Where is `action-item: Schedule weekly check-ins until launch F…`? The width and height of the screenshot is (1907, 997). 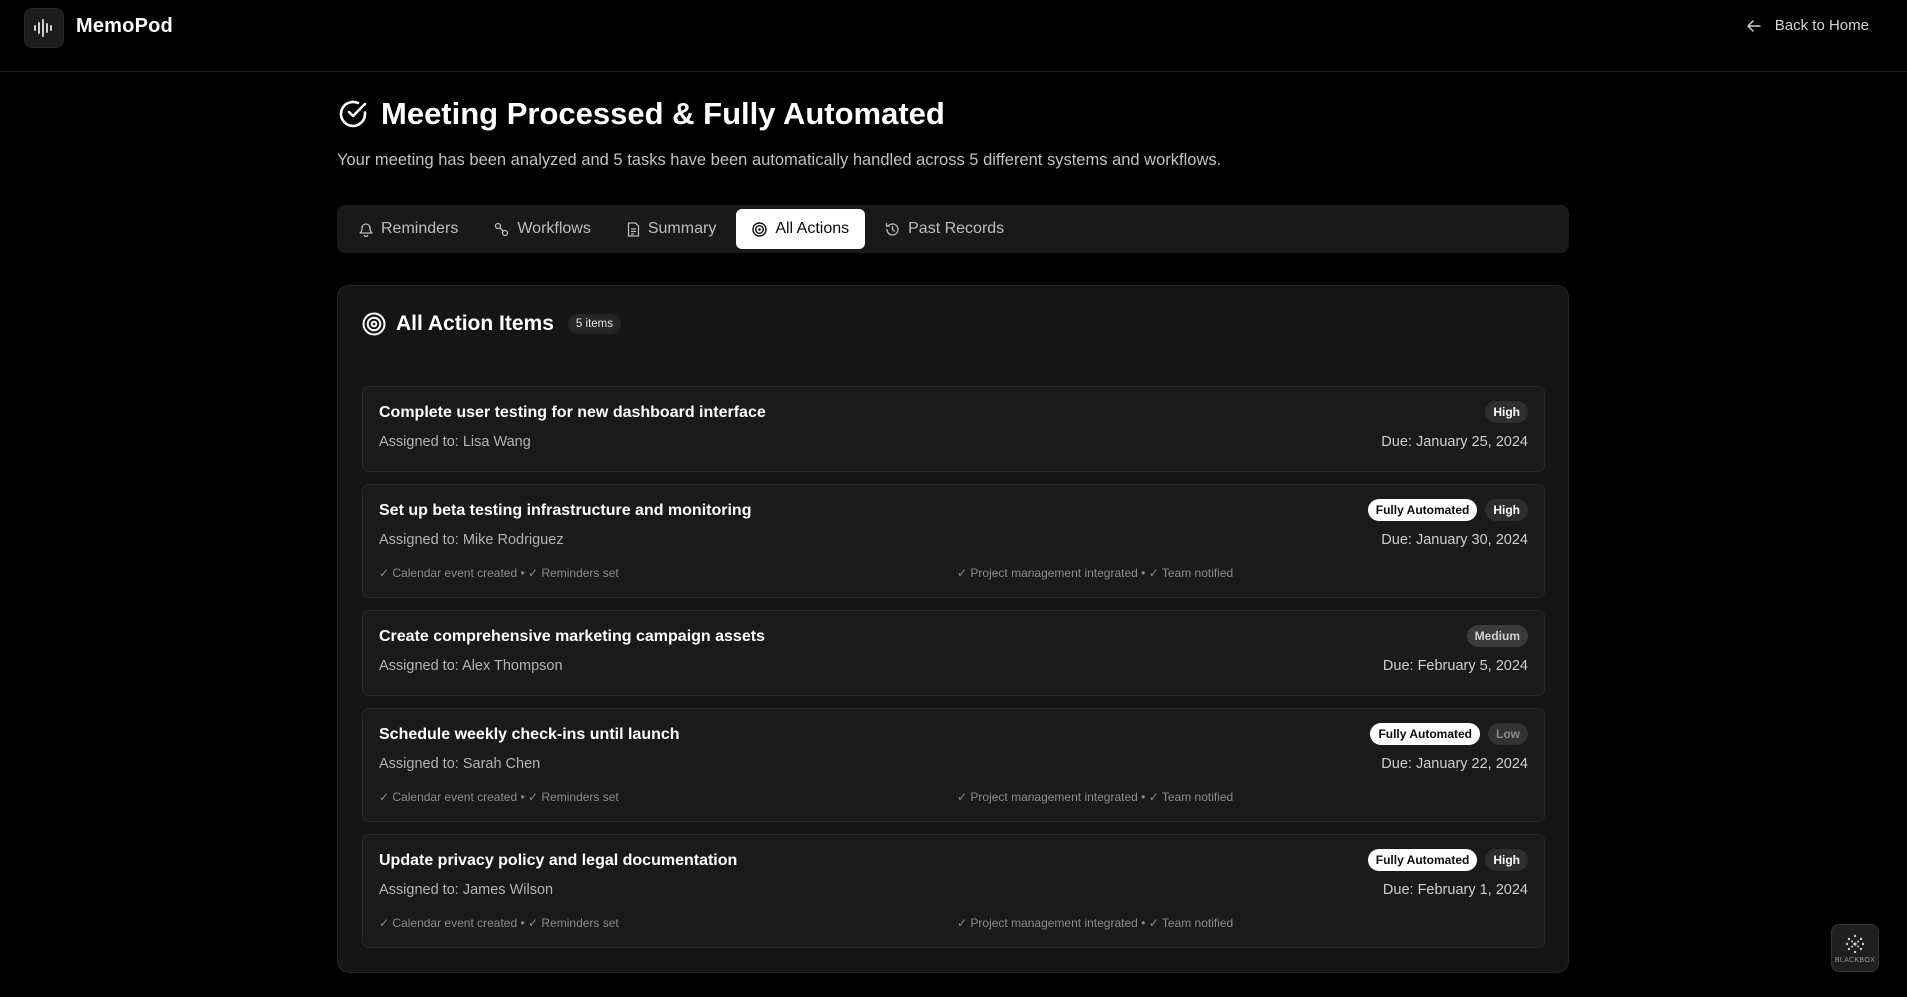
action-item: Schedule weekly check-ins until launch F… is located at coordinates (953, 765).